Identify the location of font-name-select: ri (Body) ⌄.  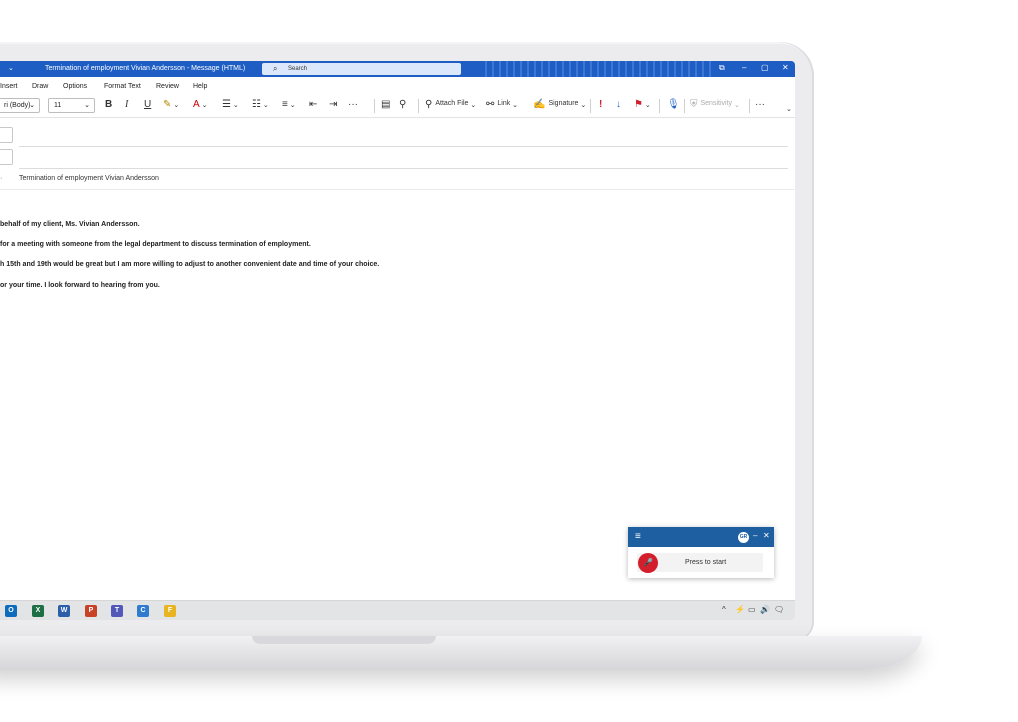
(20, 105).